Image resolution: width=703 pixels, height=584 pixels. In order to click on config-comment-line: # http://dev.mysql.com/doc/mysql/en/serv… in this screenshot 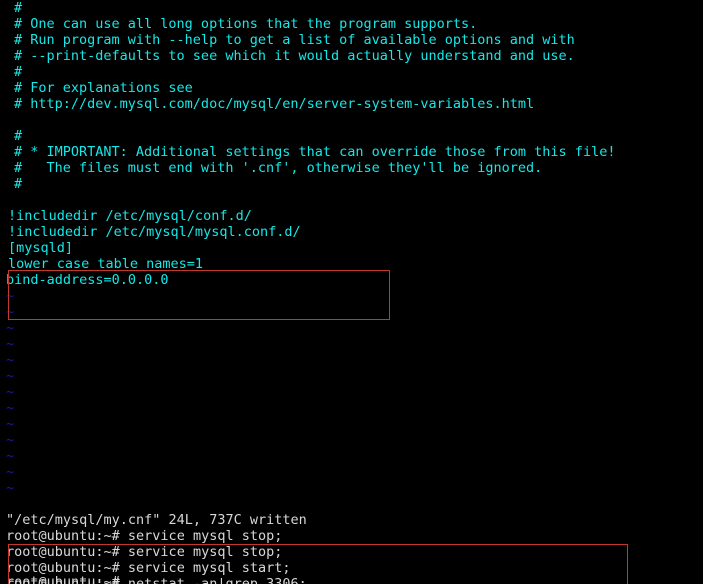, I will do `click(274, 104)`.